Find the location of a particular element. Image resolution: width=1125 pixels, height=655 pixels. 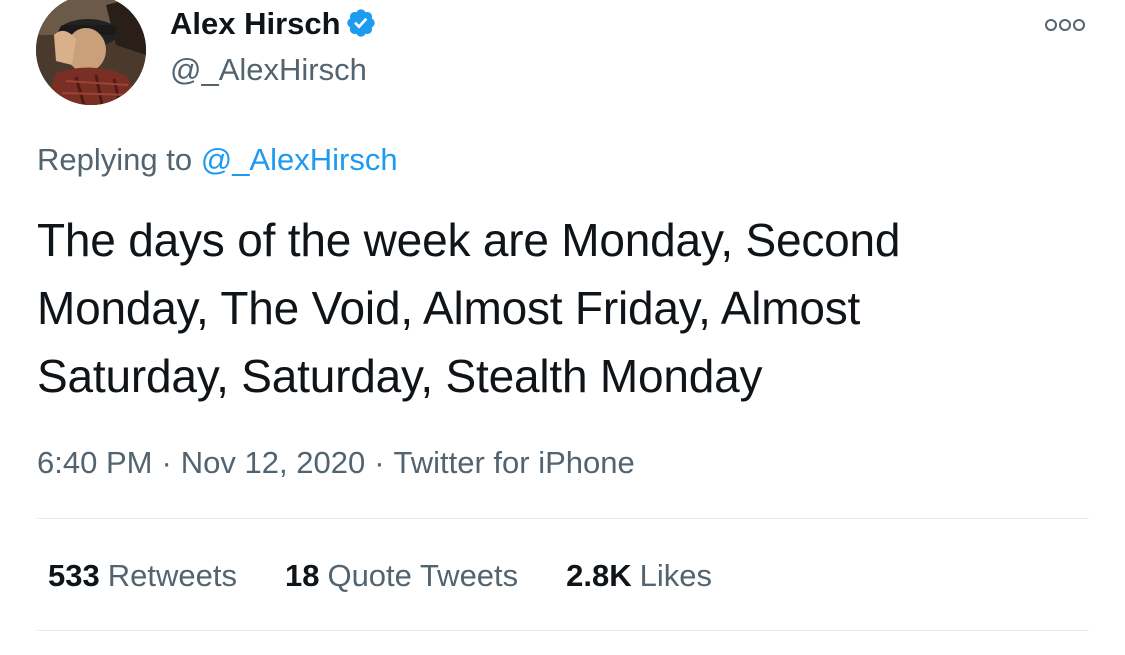

retweets-label: Retweets is located at coordinates (172, 575).